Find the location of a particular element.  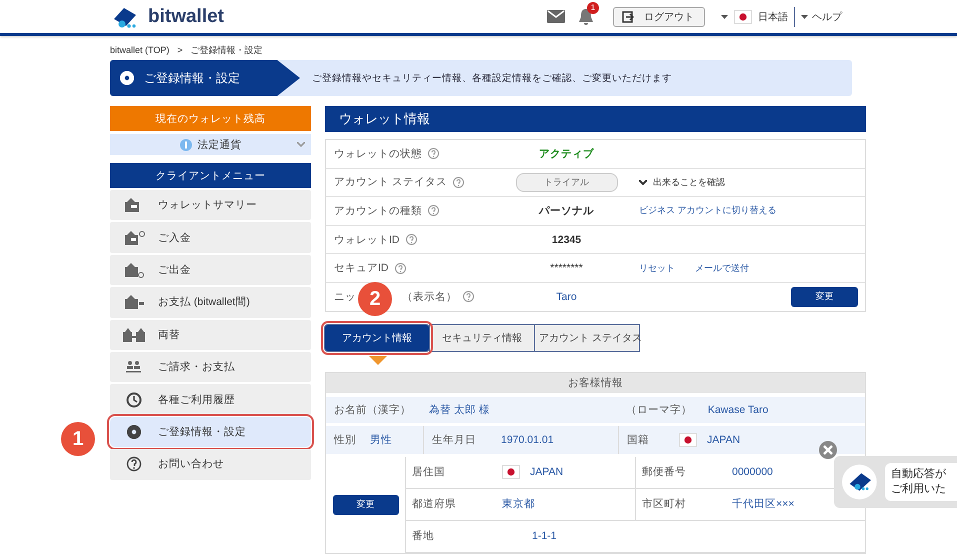

menu-header: クライアントメニュー is located at coordinates (210, 175).